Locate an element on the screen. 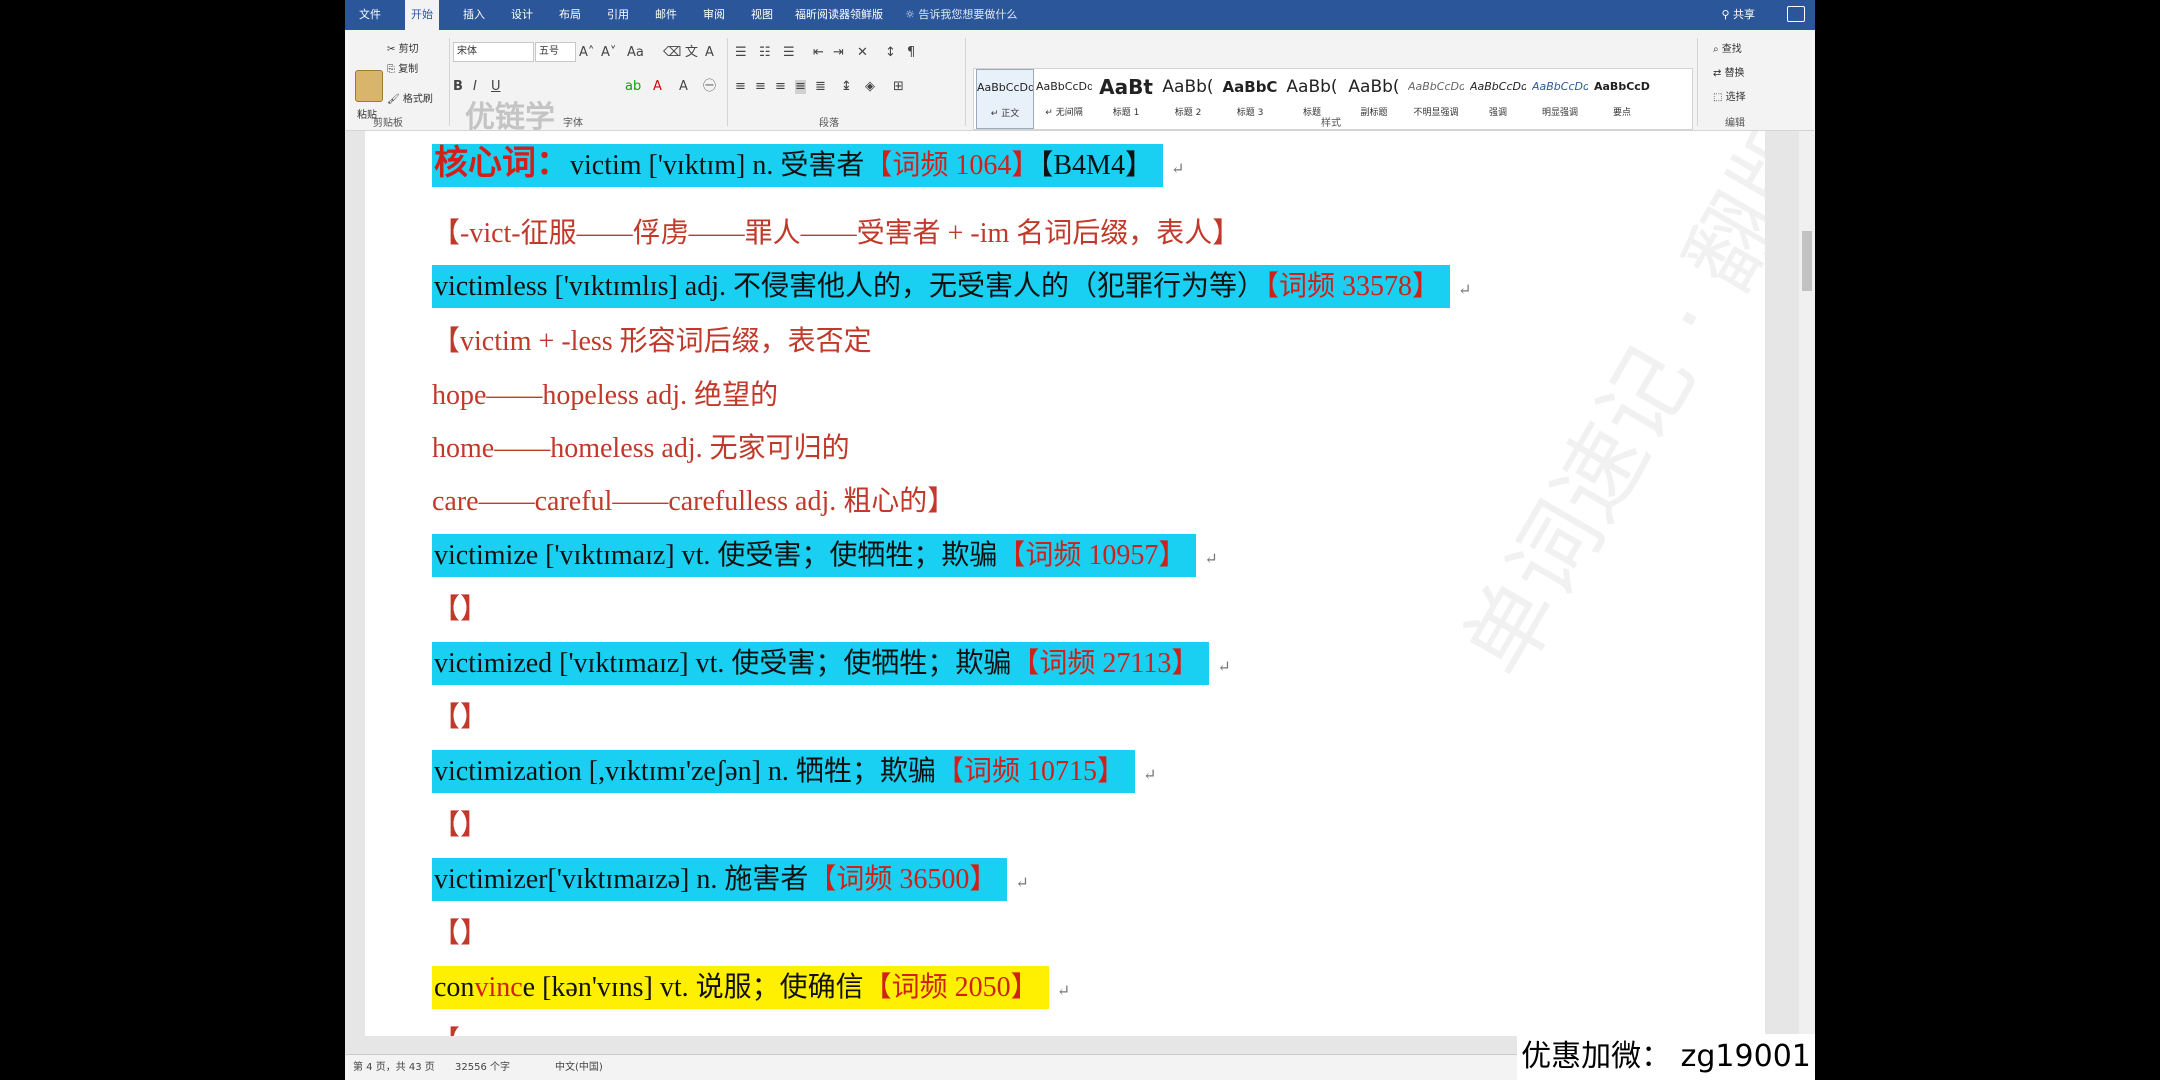 This screenshot has width=2160, height=1080. find-button: ⌕ 查找 is located at coordinates (1727, 47).